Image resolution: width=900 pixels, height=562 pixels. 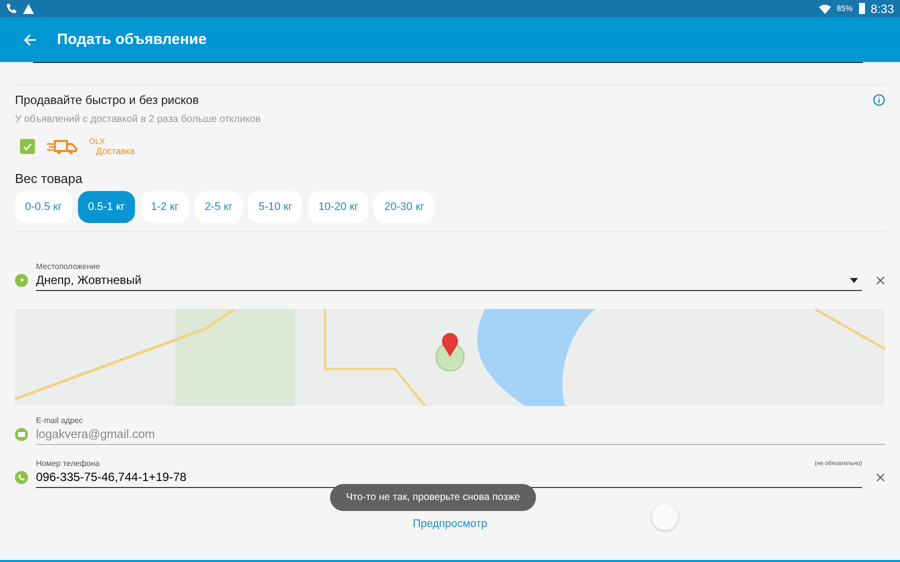 I want to click on weight-chip: 2-5 кг, so click(x=218, y=207).